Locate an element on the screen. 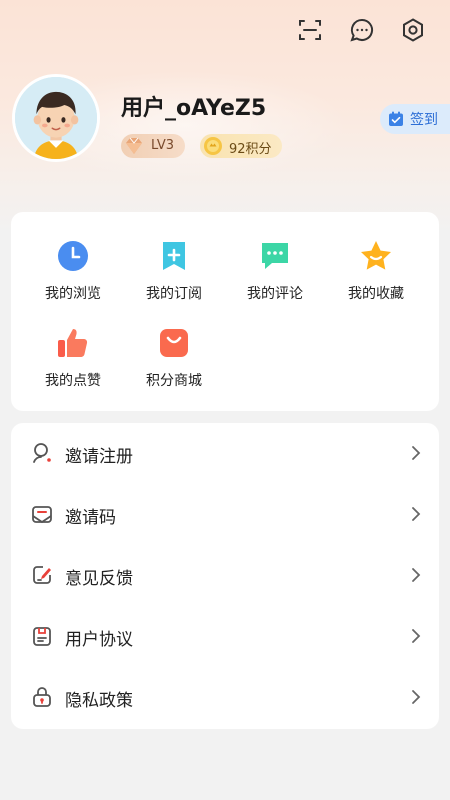  bookmark-plus-icon is located at coordinates (174, 256).